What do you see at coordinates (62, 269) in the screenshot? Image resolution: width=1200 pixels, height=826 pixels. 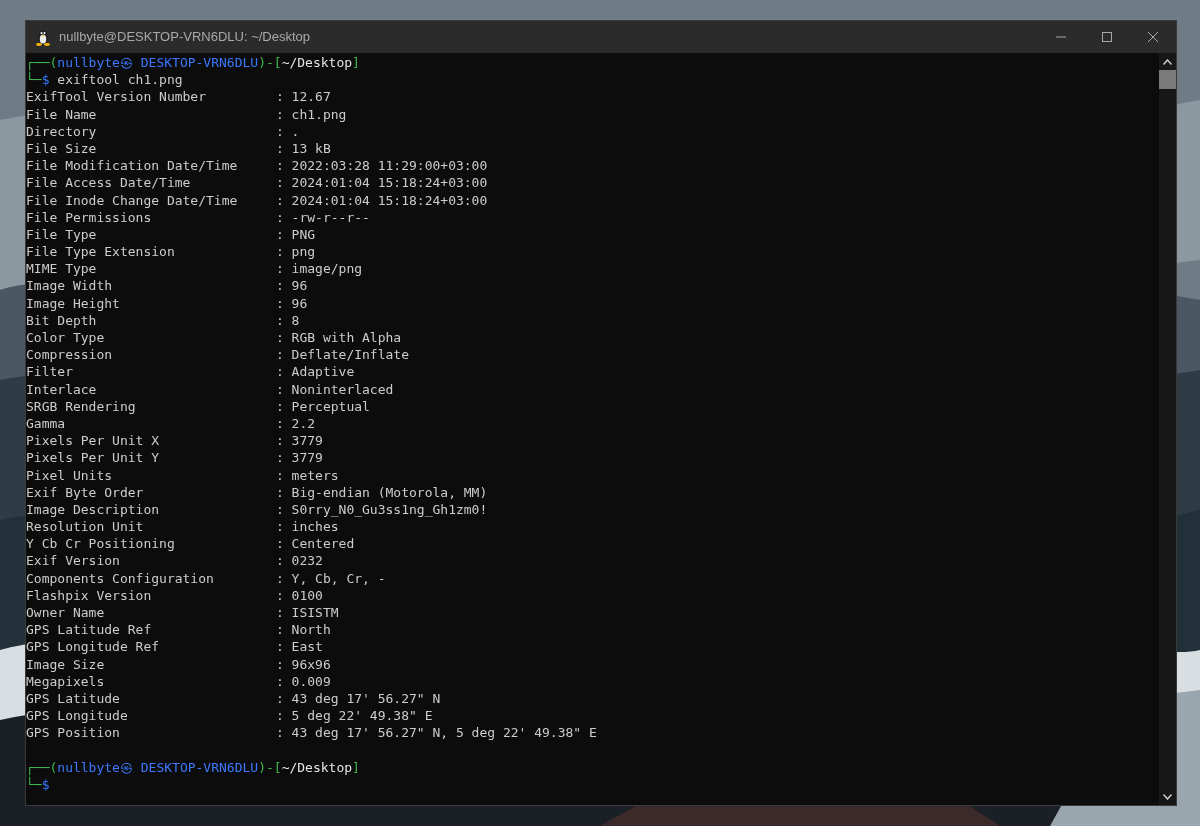 I see `field-name: MIME Type` at bounding box center [62, 269].